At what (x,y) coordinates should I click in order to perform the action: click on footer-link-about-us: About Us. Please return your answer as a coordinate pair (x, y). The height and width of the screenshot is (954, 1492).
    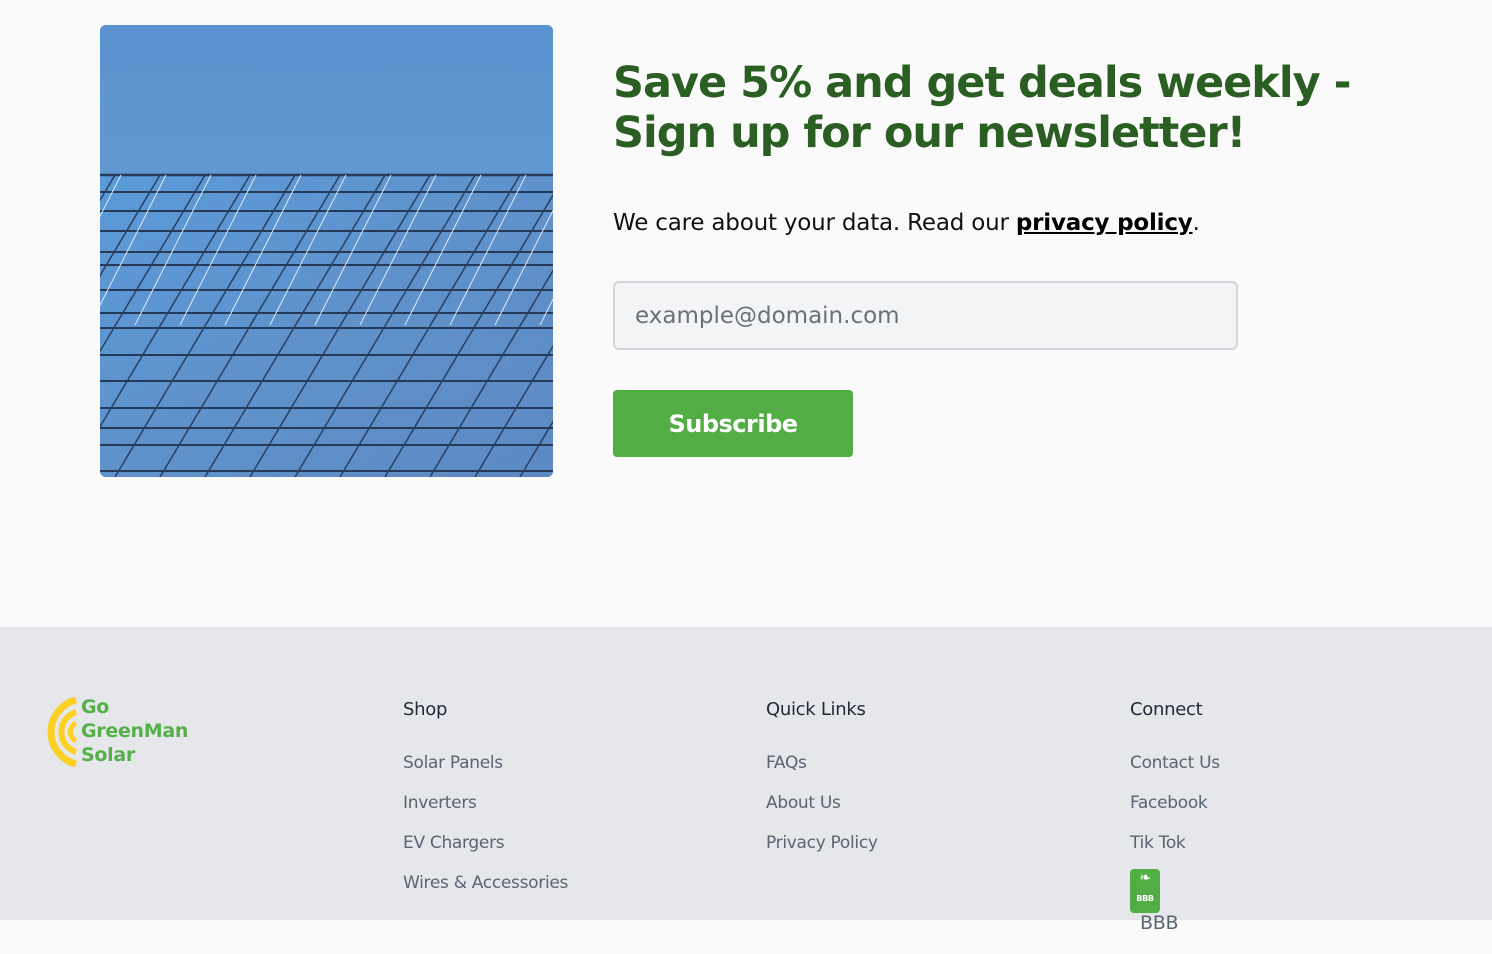
    Looking at the image, I should click on (822, 803).